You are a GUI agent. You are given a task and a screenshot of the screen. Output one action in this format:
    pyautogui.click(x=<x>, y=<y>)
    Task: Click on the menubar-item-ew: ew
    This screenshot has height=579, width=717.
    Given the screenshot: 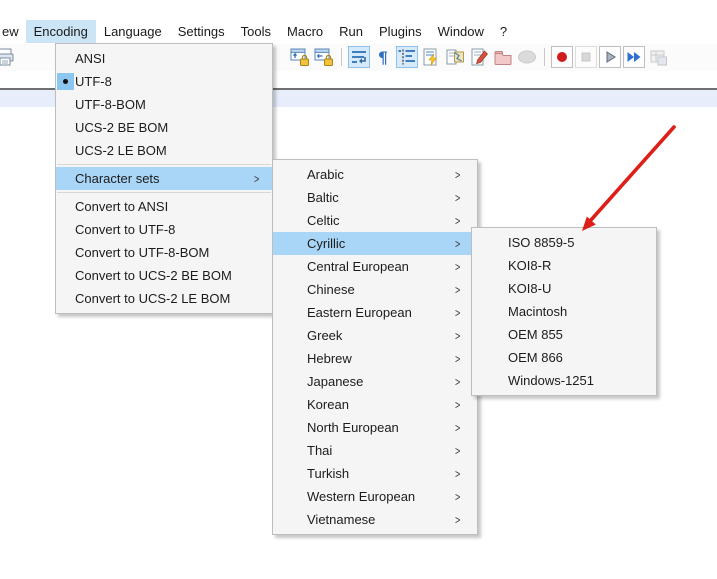 What is the action you would take?
    pyautogui.click(x=13, y=31)
    